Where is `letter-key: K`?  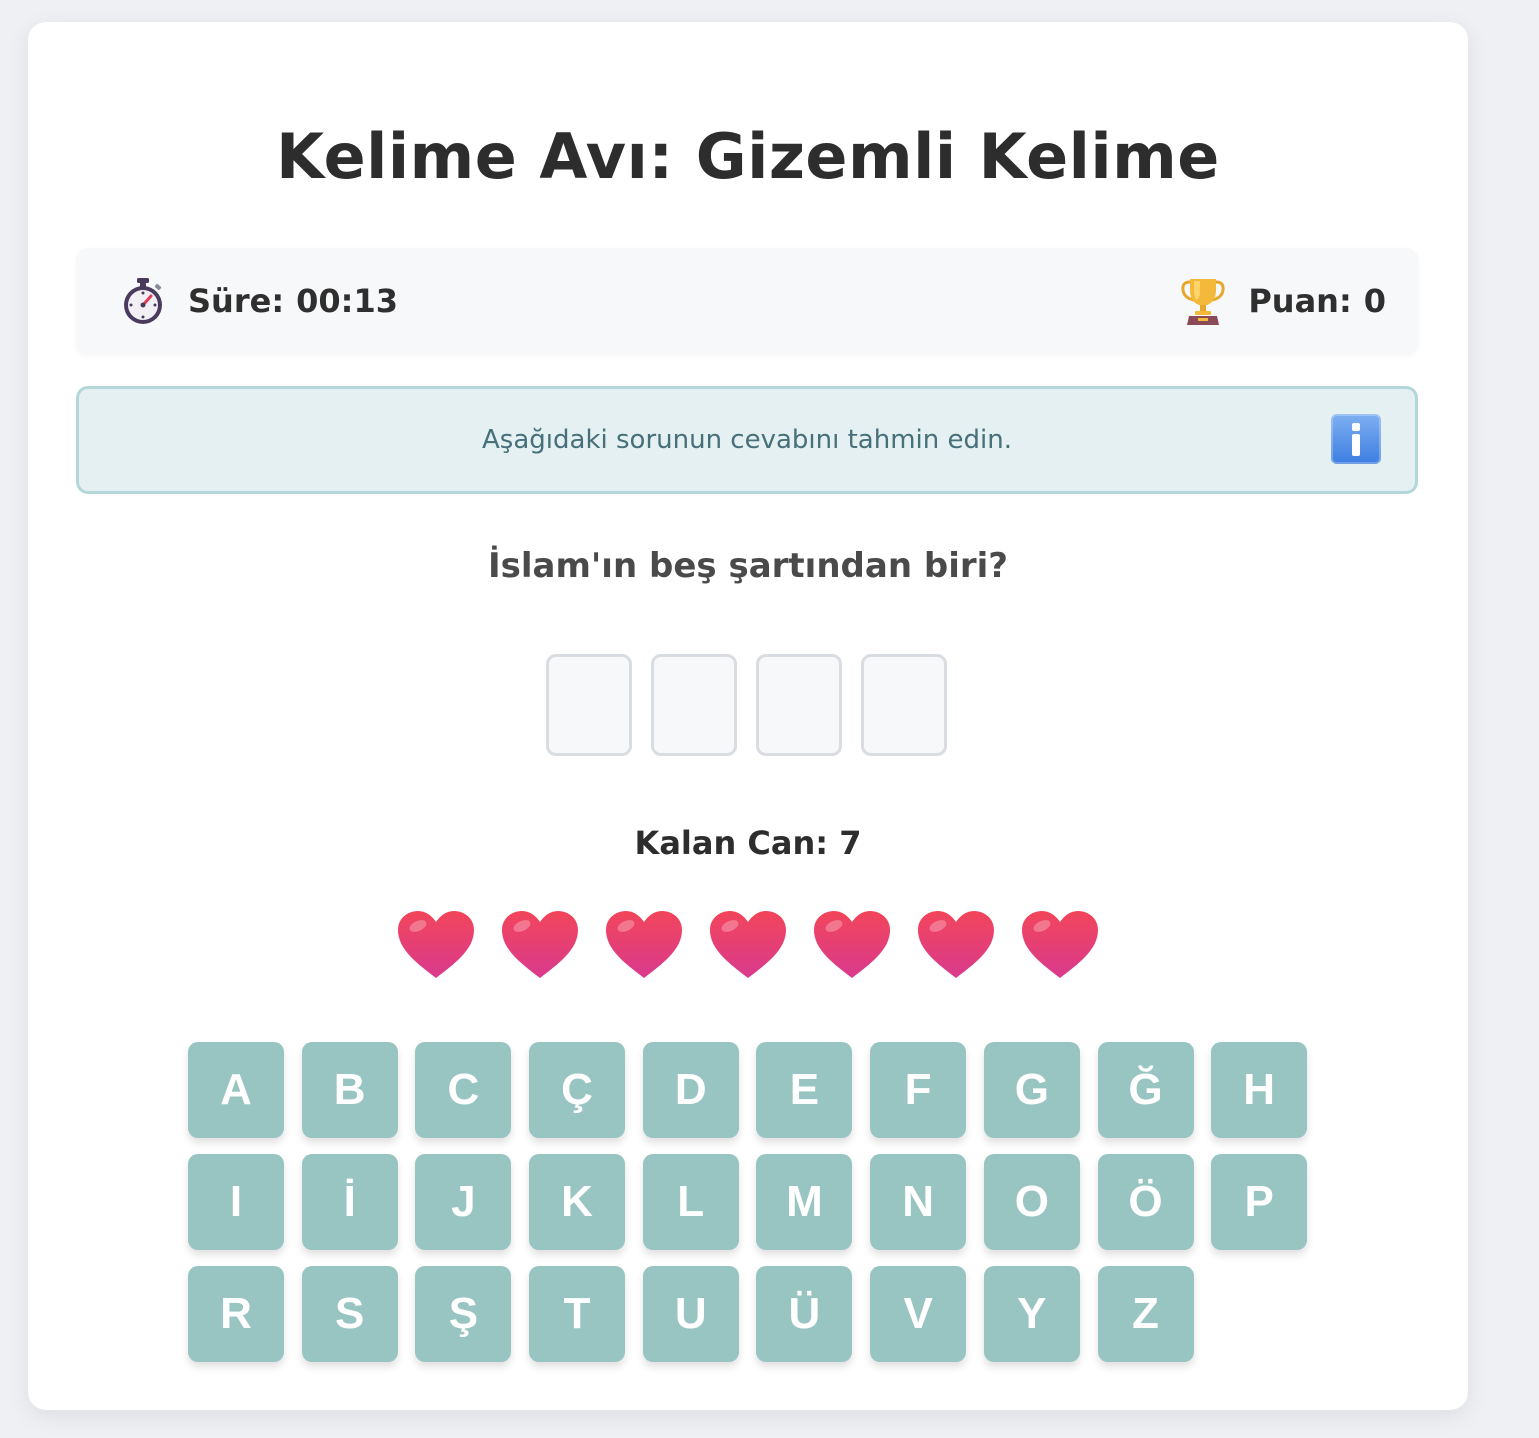 letter-key: K is located at coordinates (577, 1202).